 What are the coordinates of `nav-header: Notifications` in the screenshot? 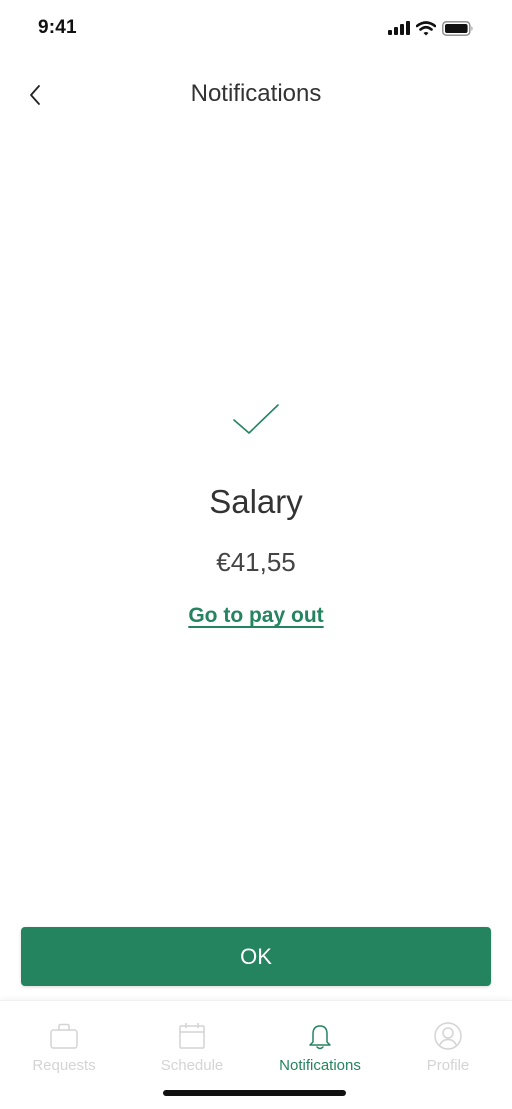 It's located at (256, 95).